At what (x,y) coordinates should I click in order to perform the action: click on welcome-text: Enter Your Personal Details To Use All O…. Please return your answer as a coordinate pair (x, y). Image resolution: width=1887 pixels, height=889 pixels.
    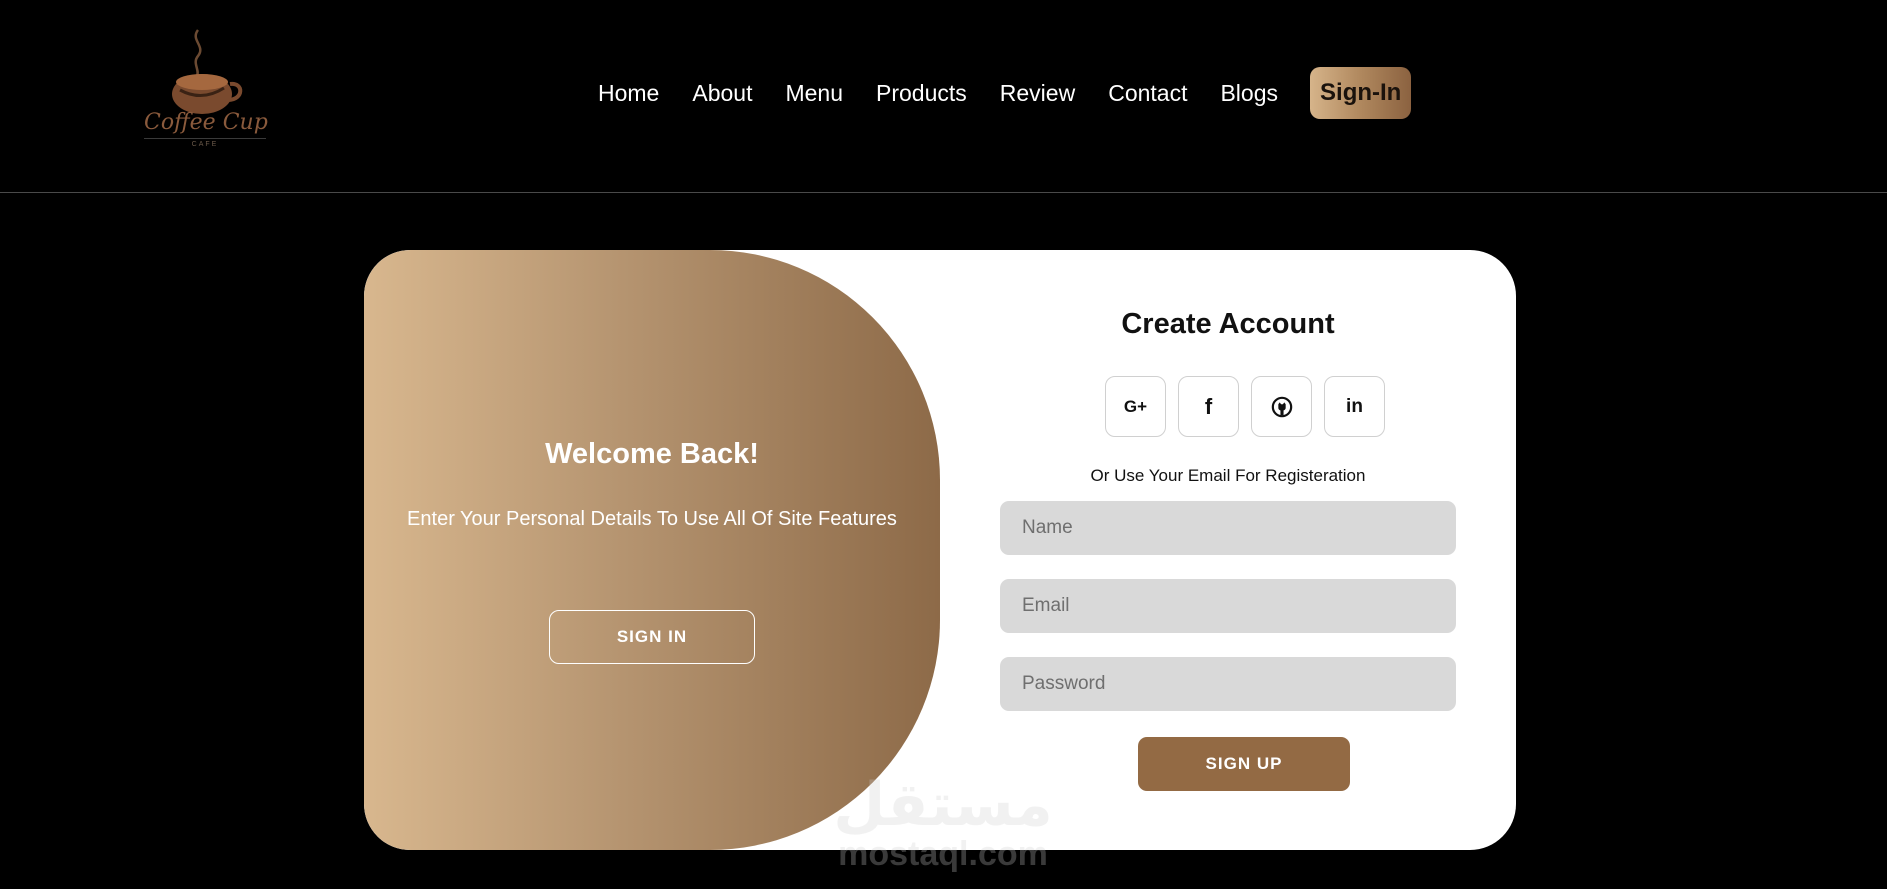
    Looking at the image, I should click on (652, 519).